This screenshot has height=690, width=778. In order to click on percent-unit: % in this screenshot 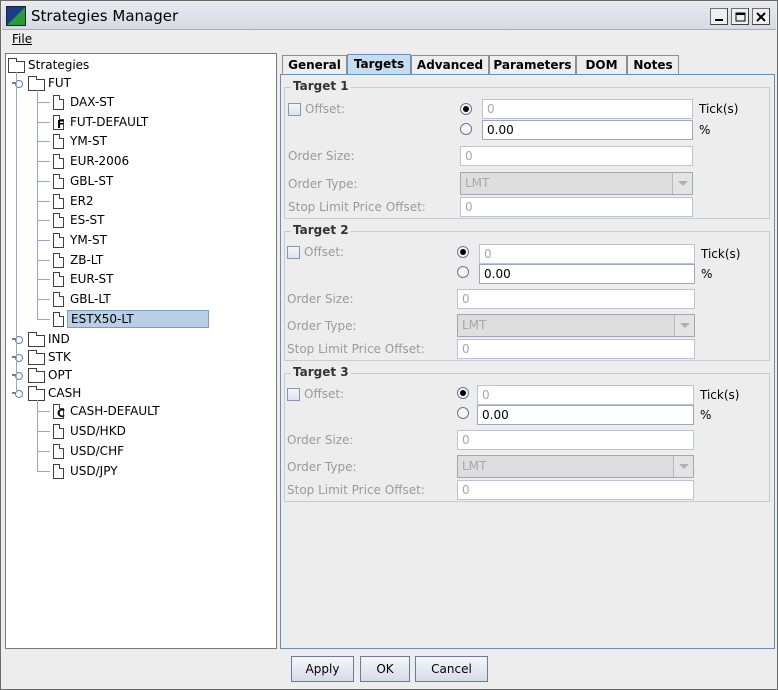, I will do `click(705, 130)`.